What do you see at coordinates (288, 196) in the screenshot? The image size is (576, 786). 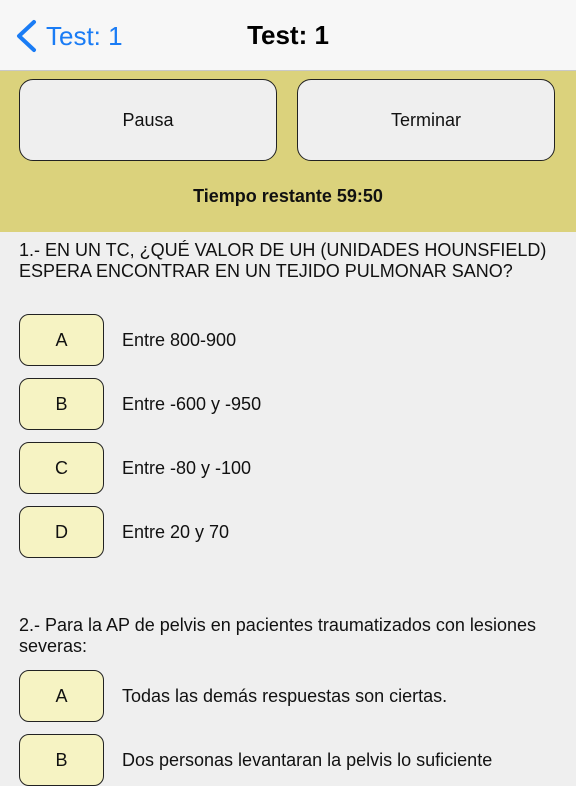 I see `time-remaining: Tiempo restante 59:50` at bounding box center [288, 196].